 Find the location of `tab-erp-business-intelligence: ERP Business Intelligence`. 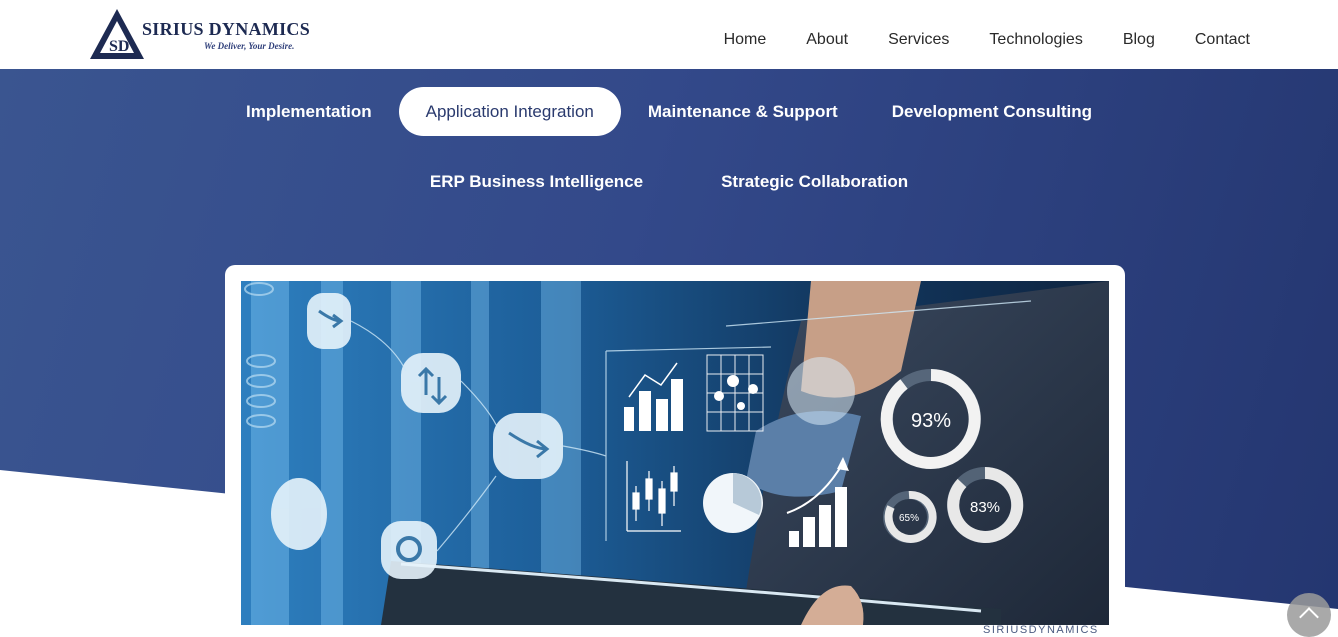

tab-erp-business-intelligence: ERP Business Intelligence is located at coordinates (536, 181).